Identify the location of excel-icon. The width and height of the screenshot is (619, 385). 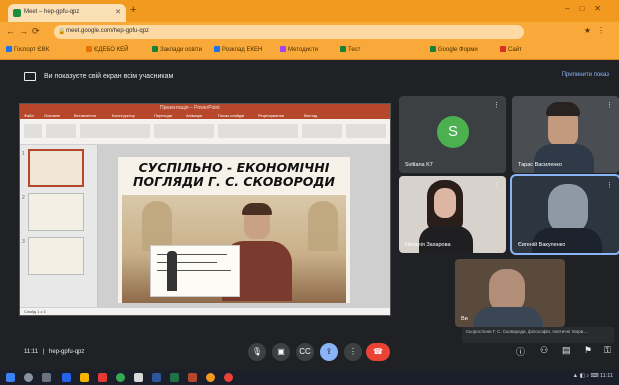
(174, 377).